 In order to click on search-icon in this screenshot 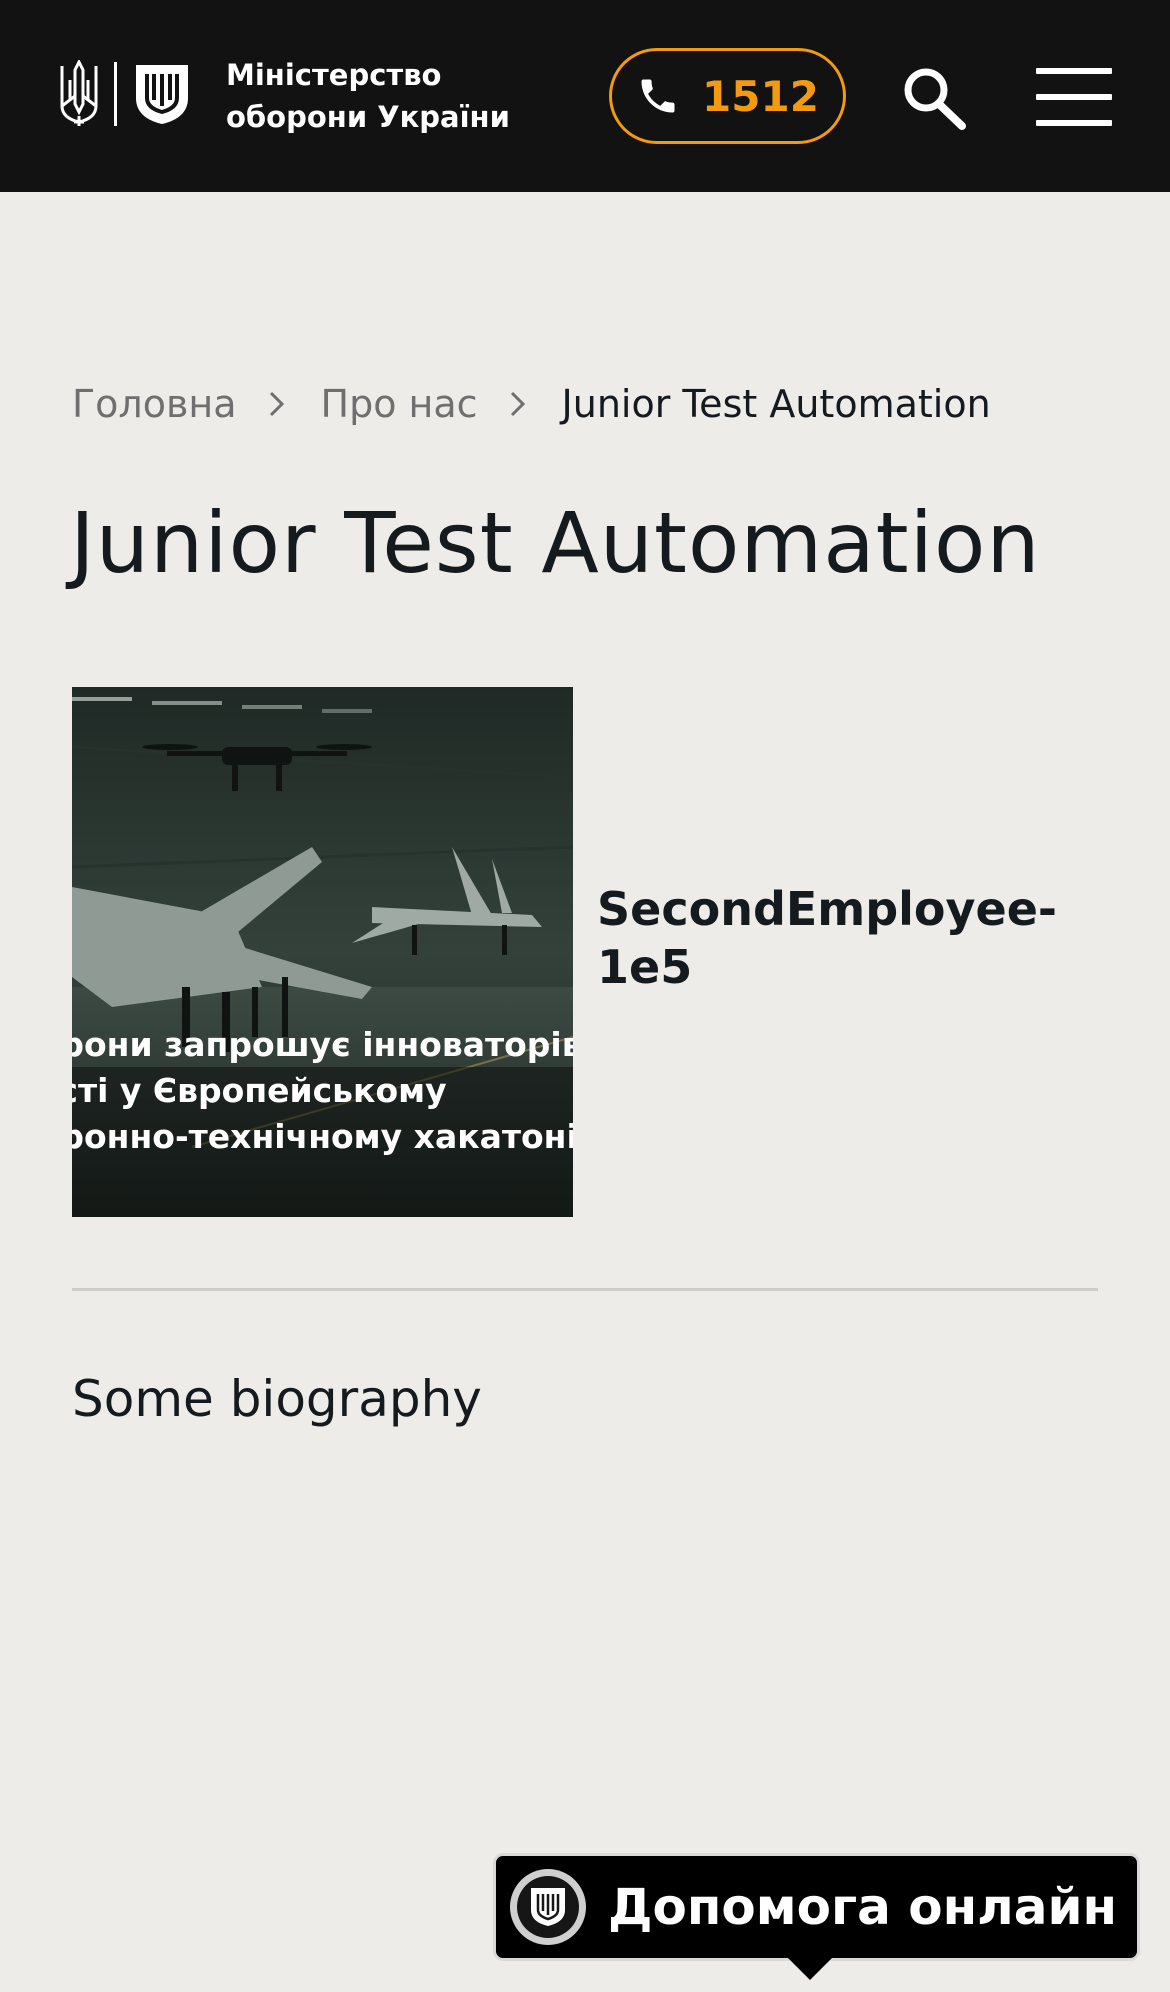, I will do `click(935, 99)`.